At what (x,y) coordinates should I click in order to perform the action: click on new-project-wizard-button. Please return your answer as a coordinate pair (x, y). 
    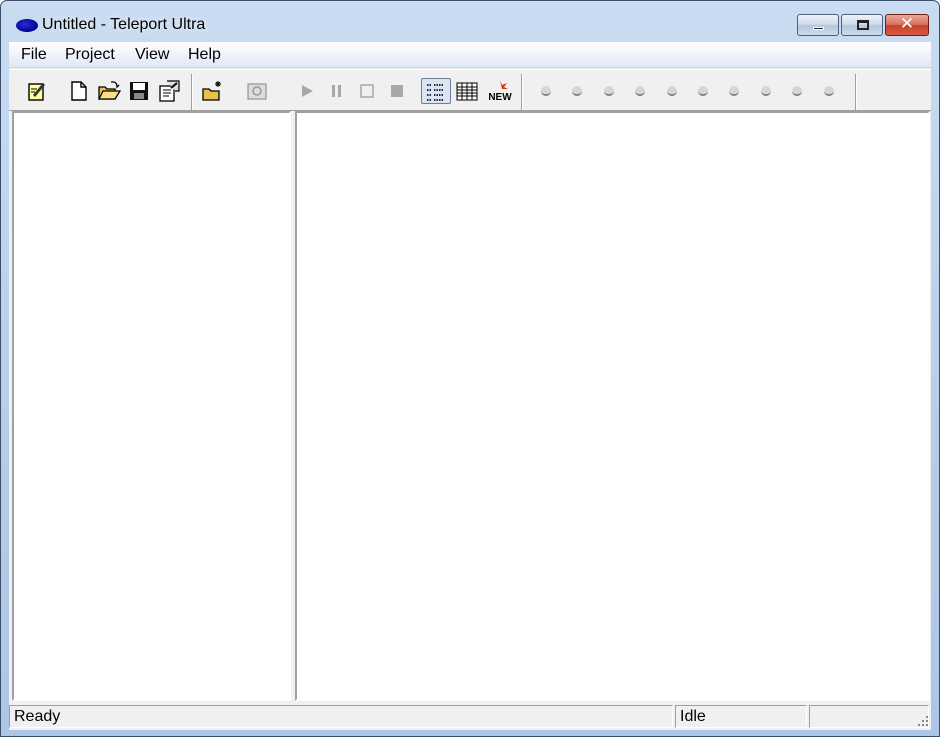
    Looking at the image, I should click on (37, 91).